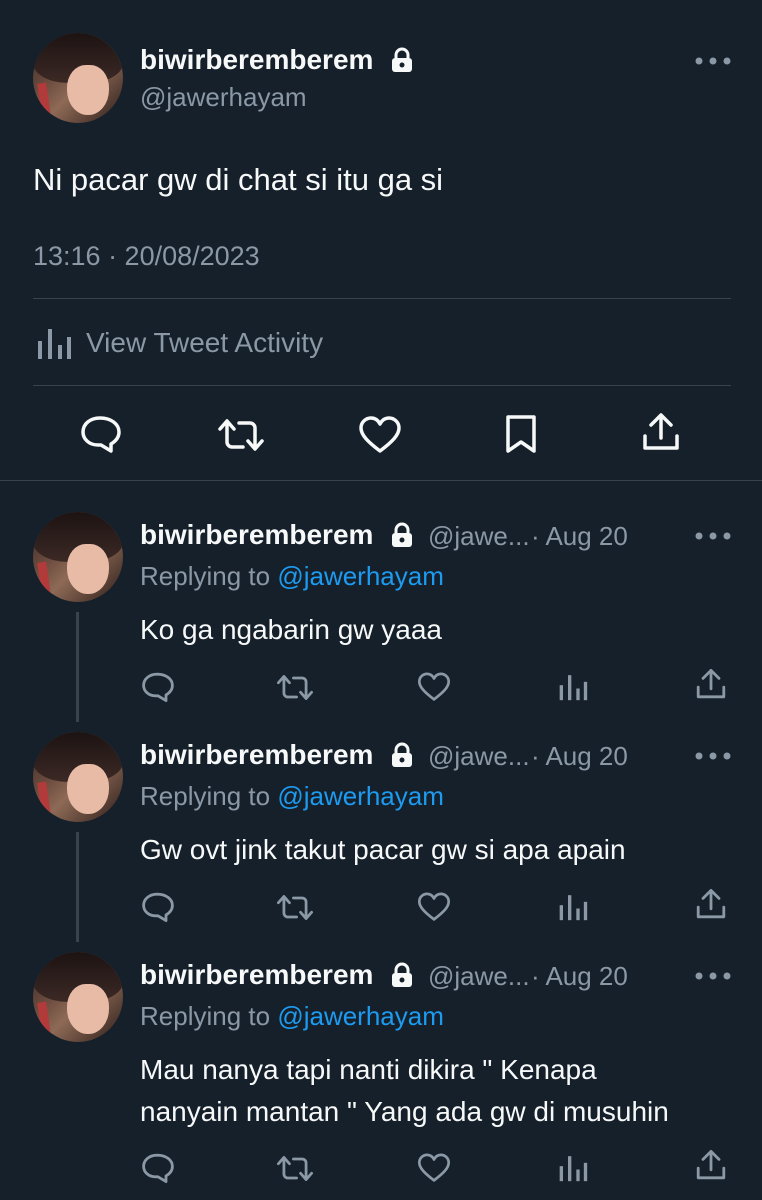 Image resolution: width=762 pixels, height=1200 pixels. Describe the element at coordinates (291, 629) in the screenshot. I see `reply-text: Ko ga ngabarin gw yaaa` at that location.